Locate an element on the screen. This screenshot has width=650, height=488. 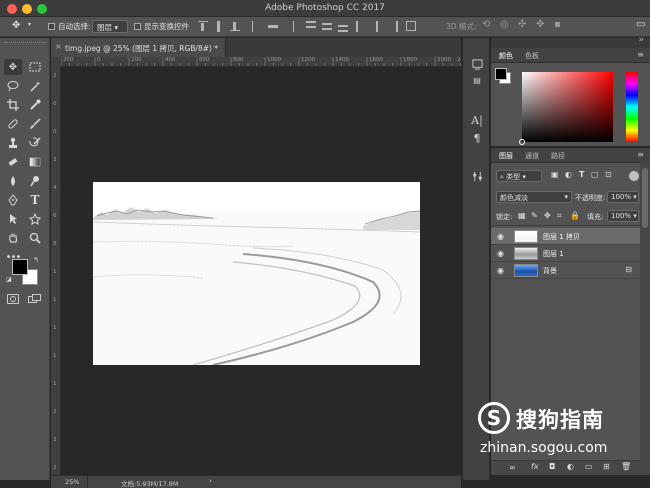
custom-shape-tool-icon is located at coordinates (35, 219).